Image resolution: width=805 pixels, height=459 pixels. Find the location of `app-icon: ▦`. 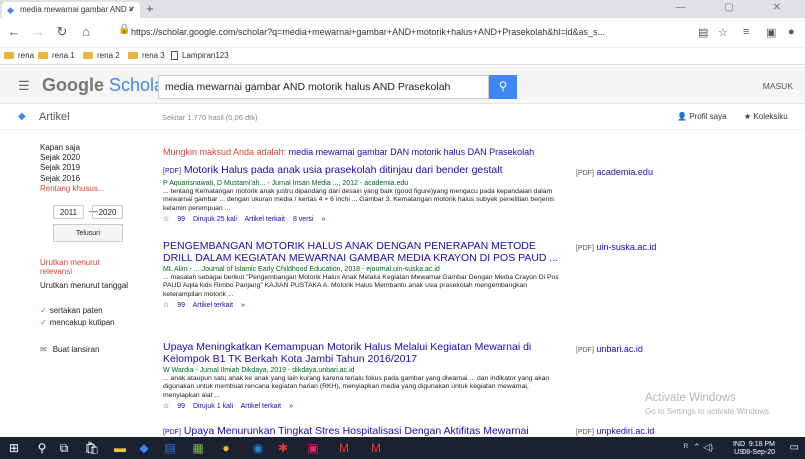

app-icon: ▦ is located at coordinates (198, 448).